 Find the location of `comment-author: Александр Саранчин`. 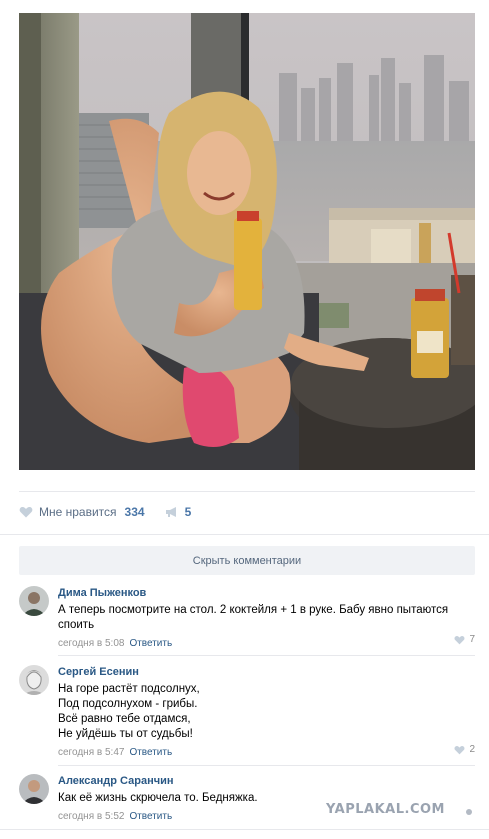

comment-author: Александр Саранчин is located at coordinates (266, 781).